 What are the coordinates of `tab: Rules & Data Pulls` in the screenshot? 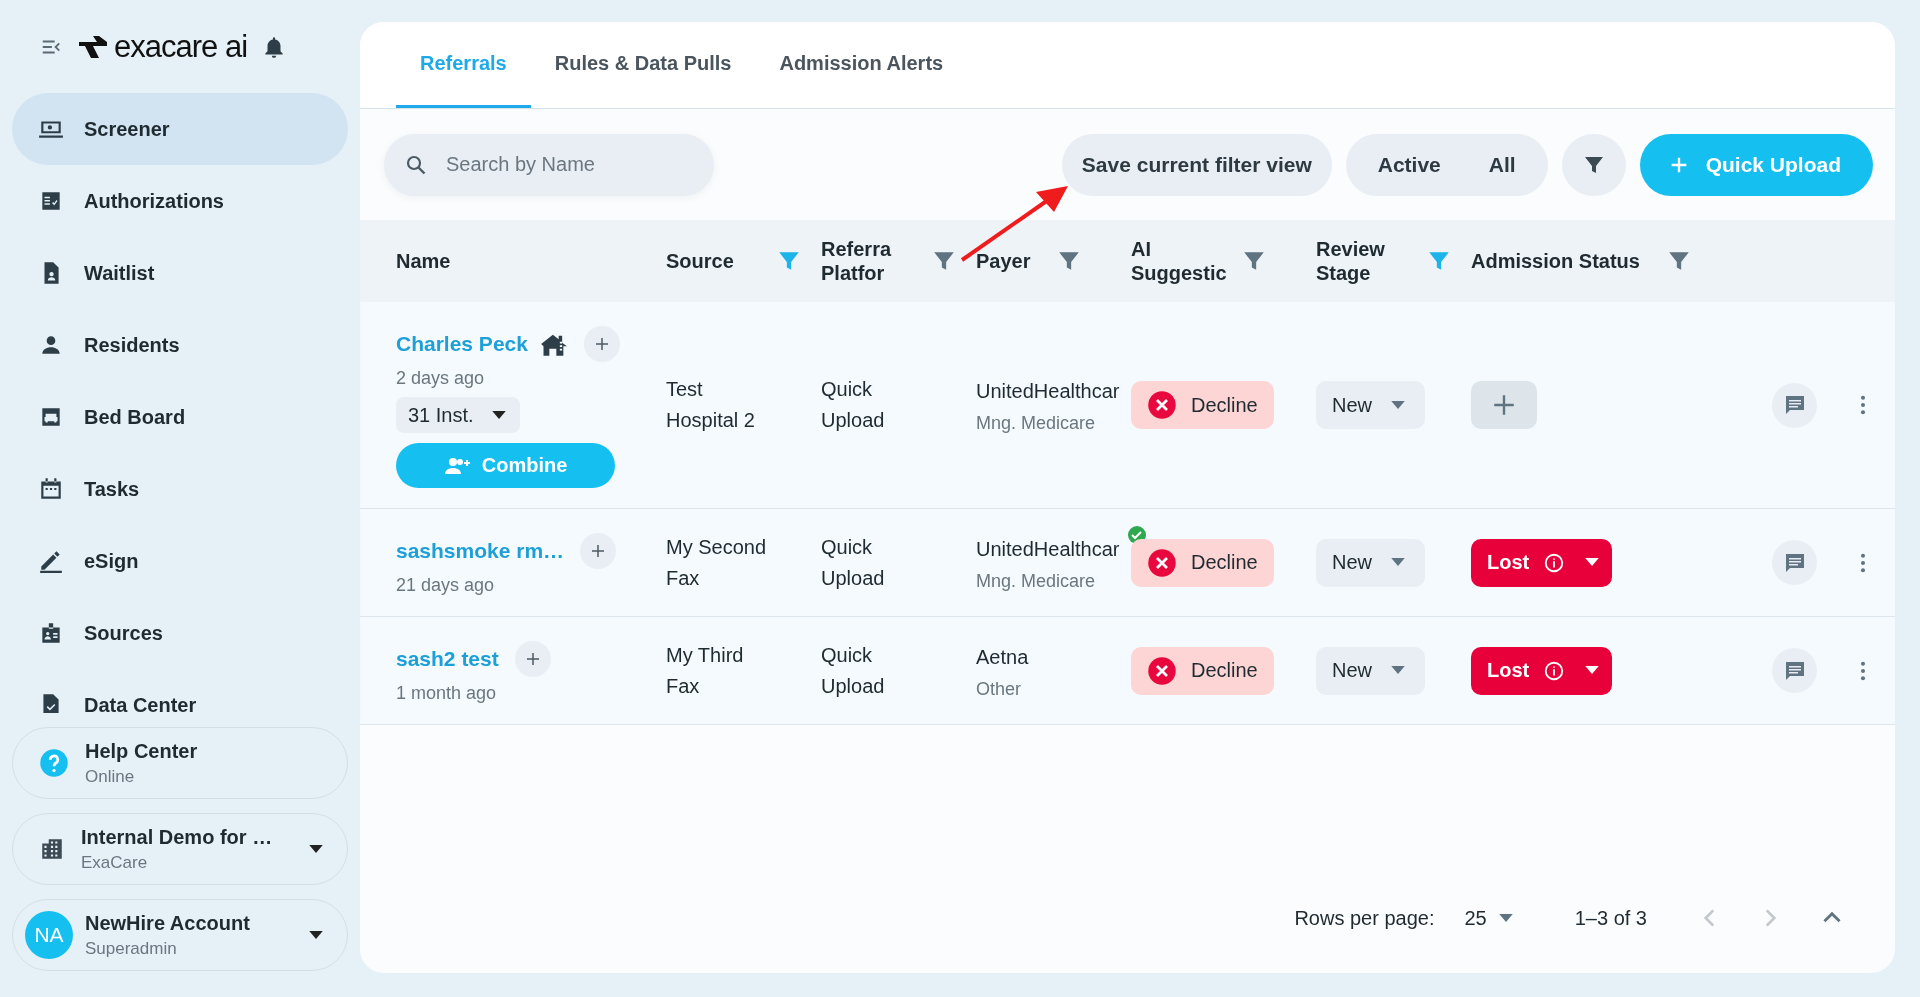 It's located at (643, 65).